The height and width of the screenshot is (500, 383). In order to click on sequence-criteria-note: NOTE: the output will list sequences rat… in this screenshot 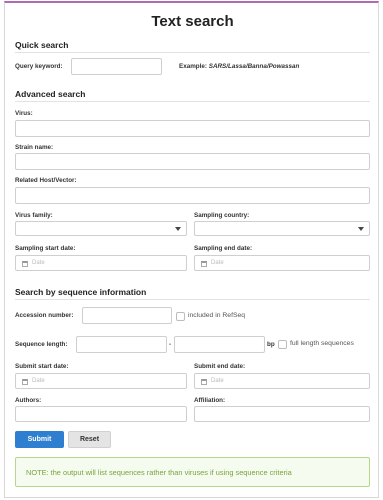, I will do `click(192, 472)`.